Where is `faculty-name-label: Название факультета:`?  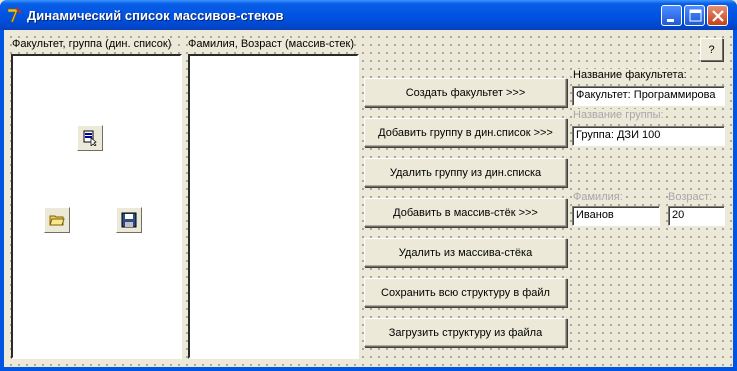 faculty-name-label: Название факультета: is located at coordinates (630, 75).